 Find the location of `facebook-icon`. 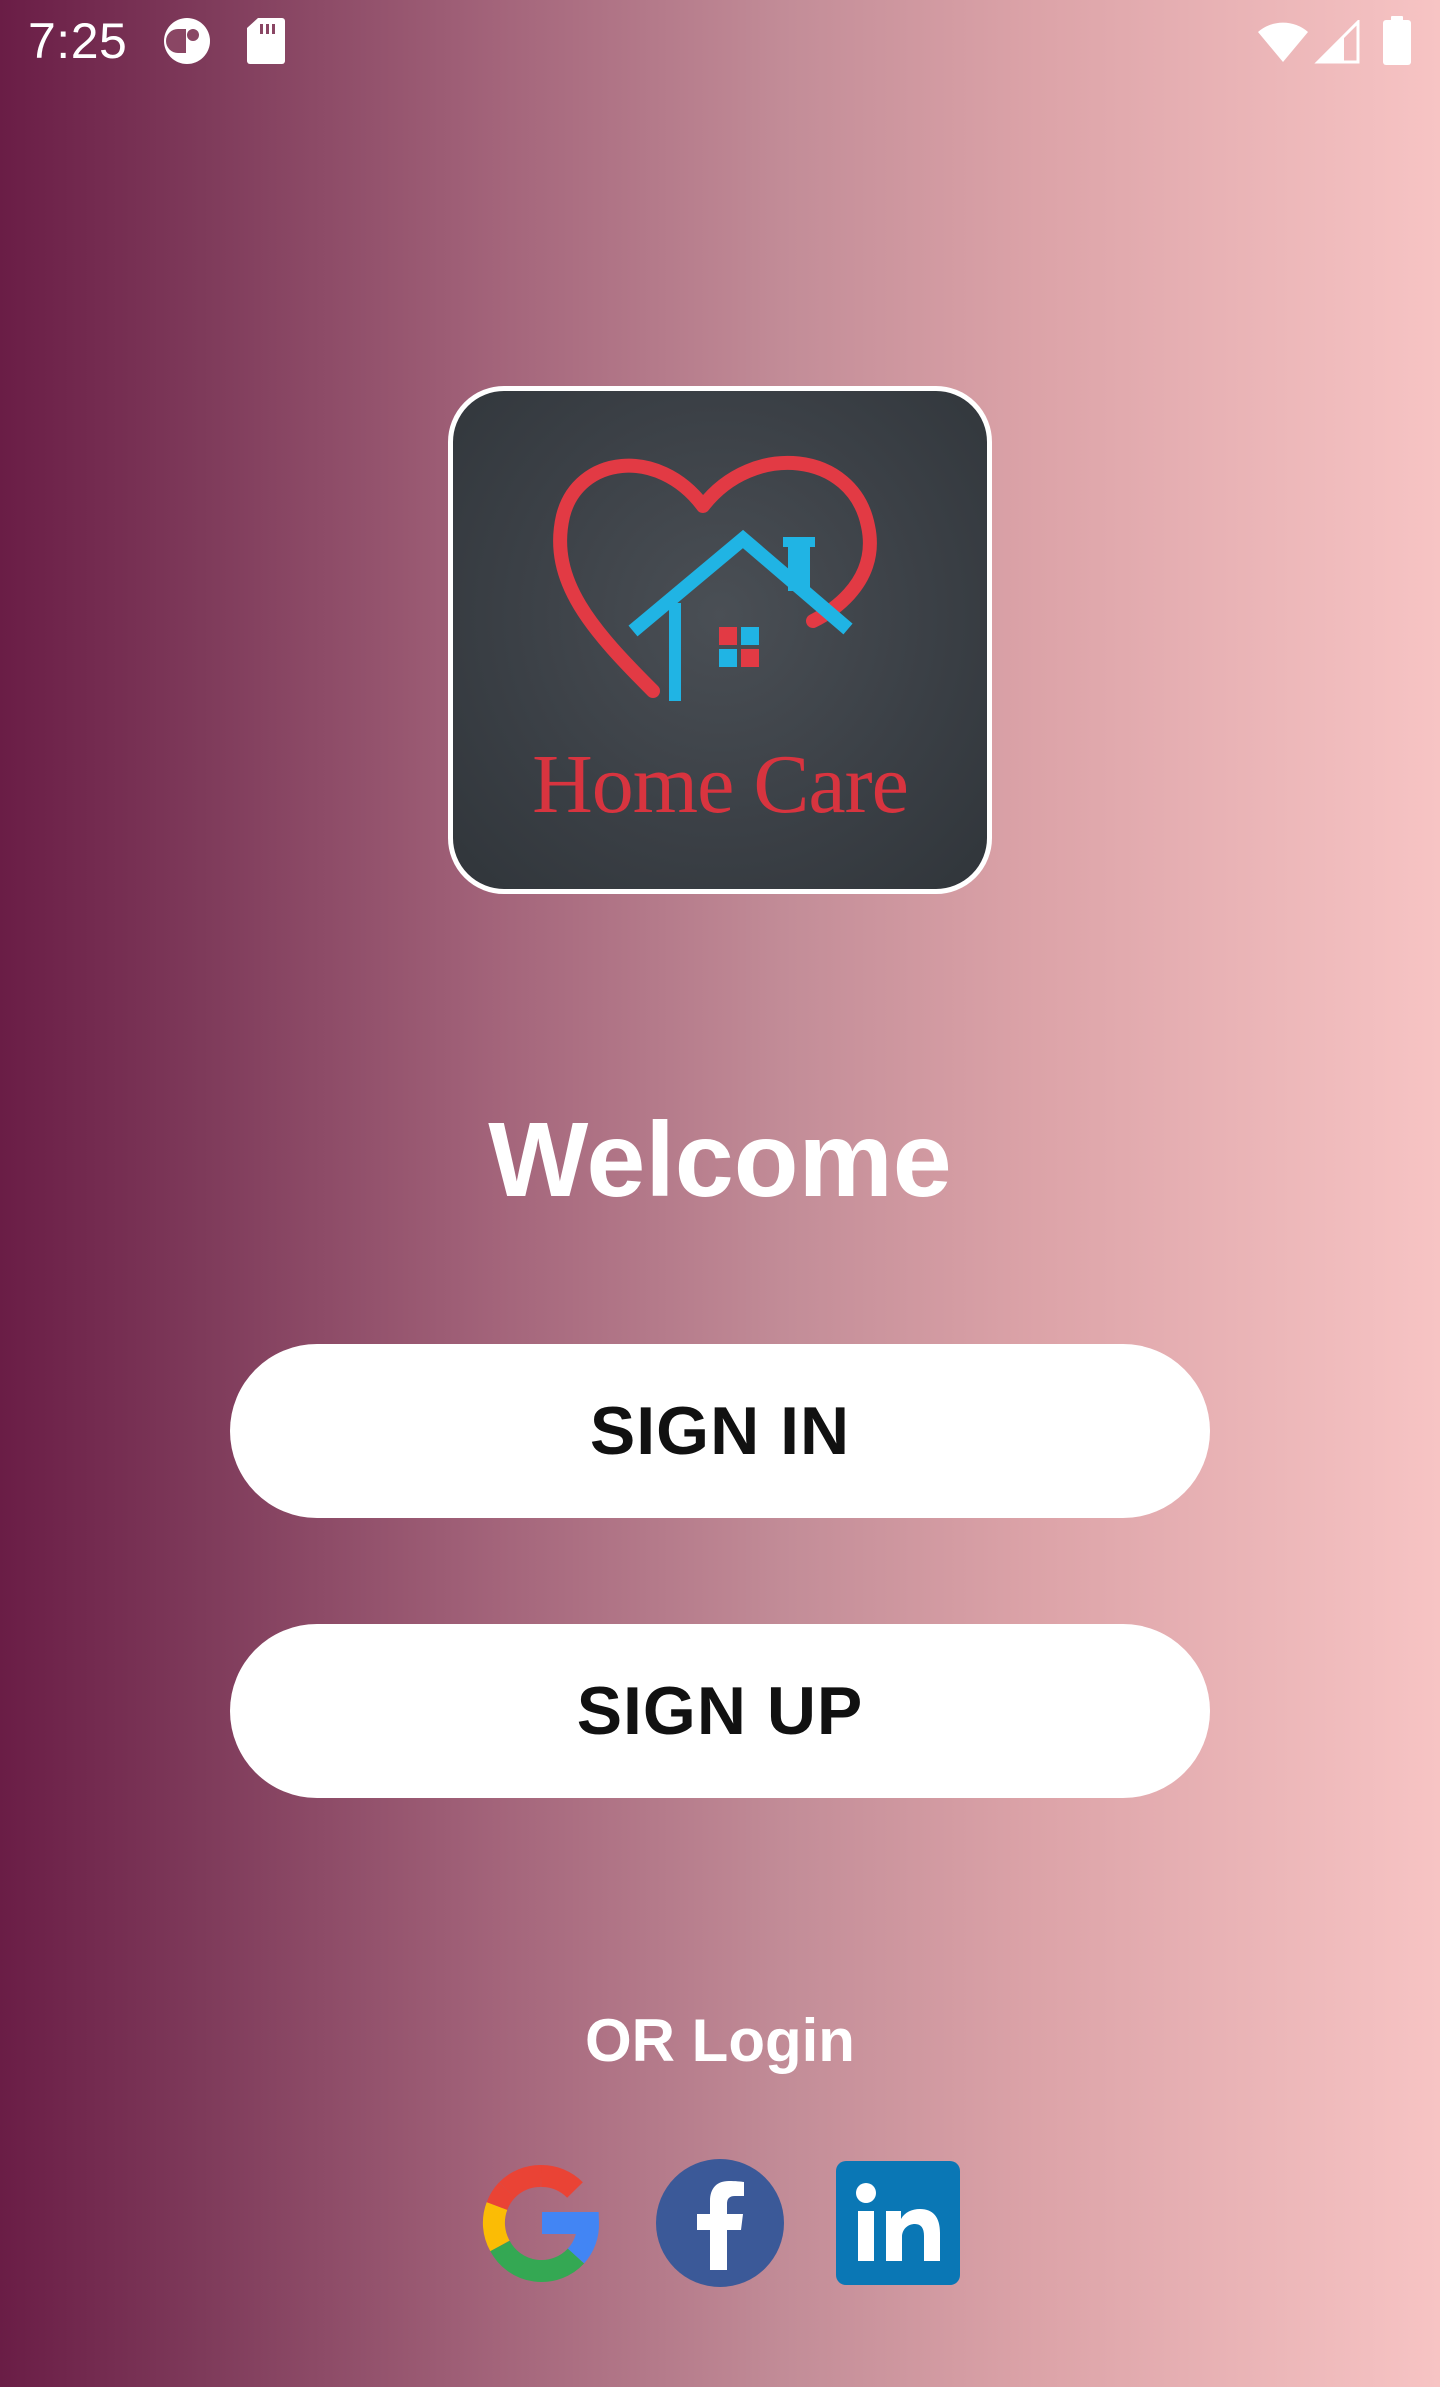

facebook-icon is located at coordinates (720, 2223).